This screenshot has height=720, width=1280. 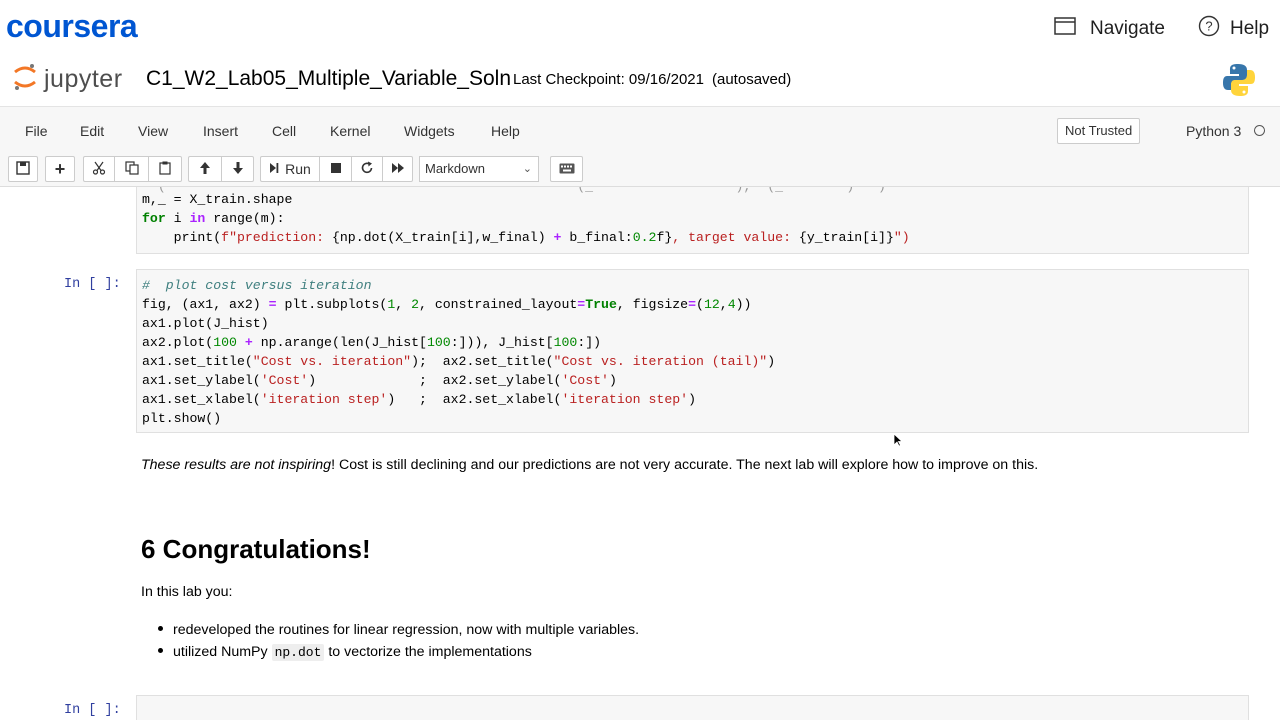 What do you see at coordinates (752, 79) in the screenshot?
I see `autosaved-status: (autosaved)` at bounding box center [752, 79].